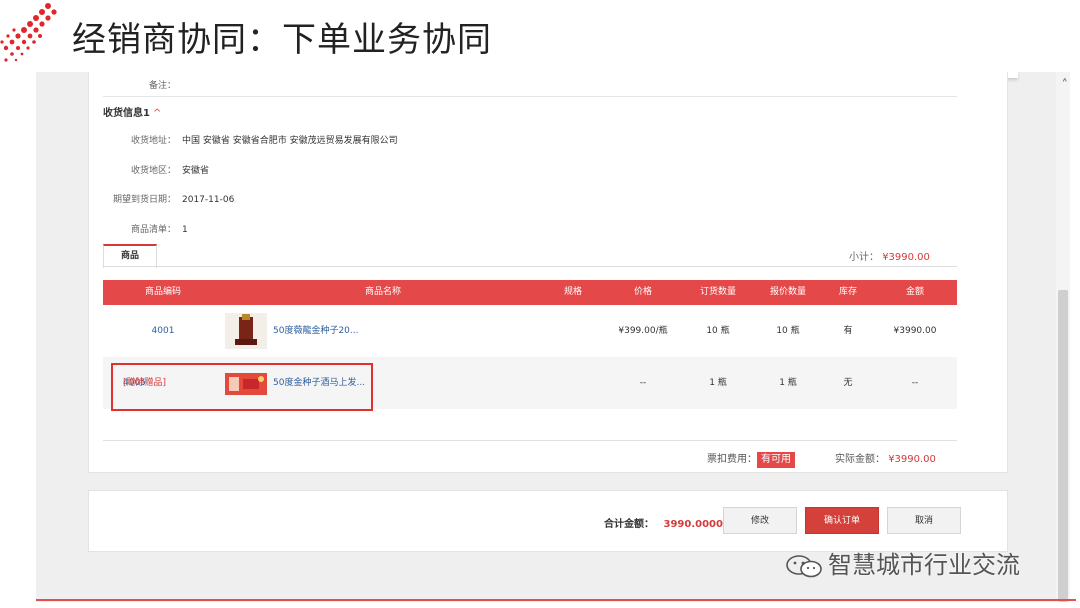  I want to click on watermark: 智慧城市行业交流, so click(902, 562).